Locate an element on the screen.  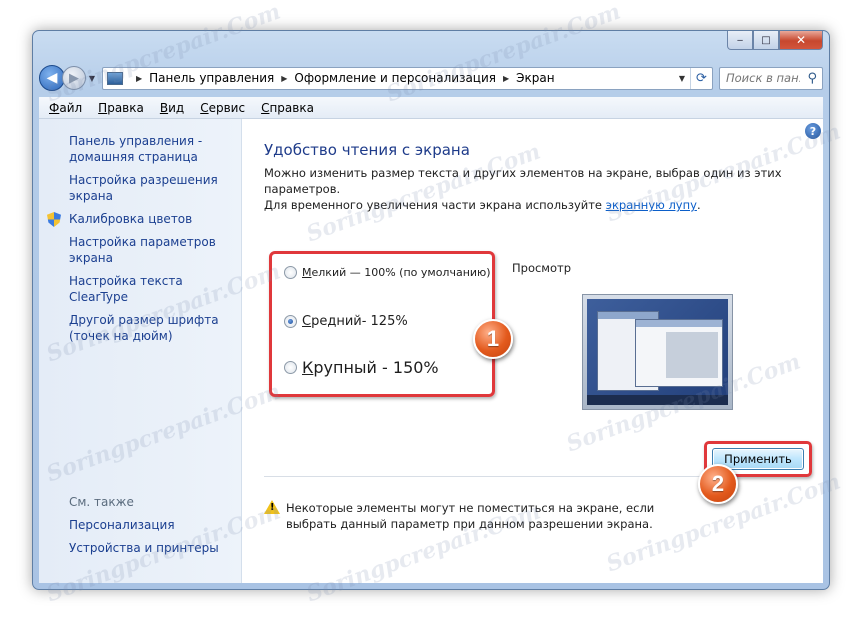
annotation-badge-2: 2 is located at coordinates (718, 484).